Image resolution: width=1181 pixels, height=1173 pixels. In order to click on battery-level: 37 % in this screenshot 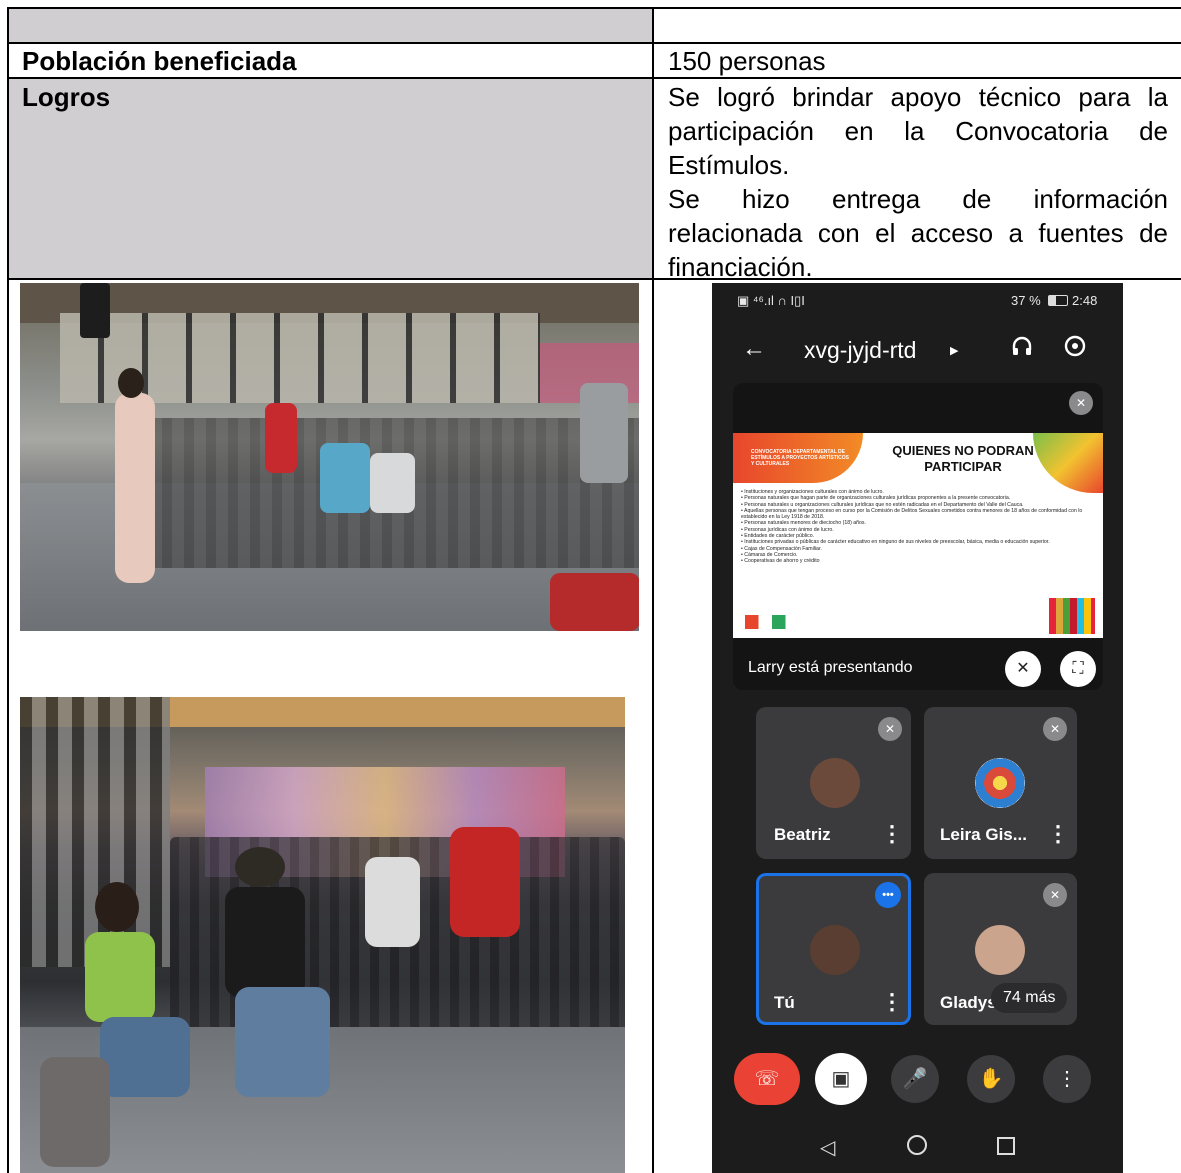, I will do `click(1026, 300)`.